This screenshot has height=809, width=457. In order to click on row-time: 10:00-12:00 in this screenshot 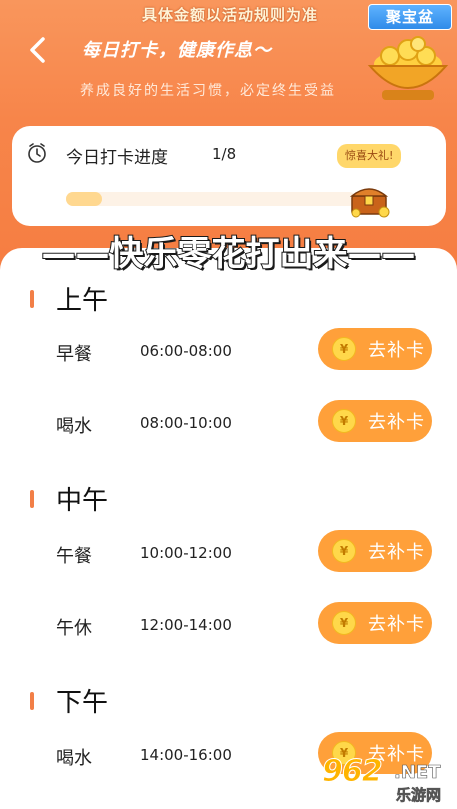, I will do `click(186, 553)`.